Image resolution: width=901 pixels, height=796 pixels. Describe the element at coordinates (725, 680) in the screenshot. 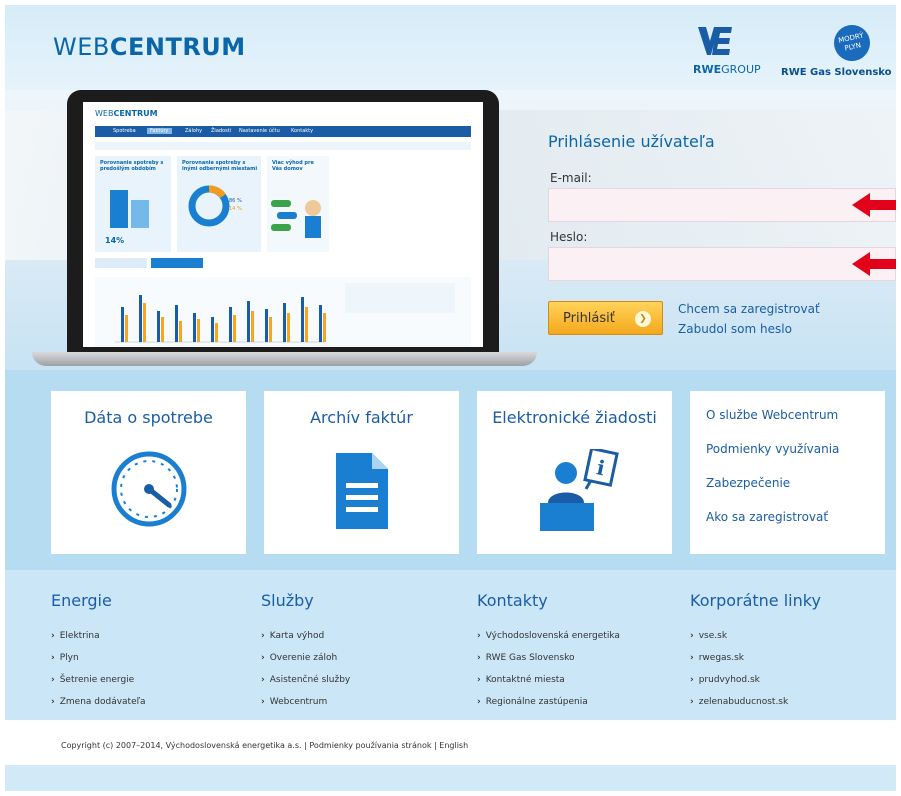

I see `footer-link: prudvyhod.sk` at that location.